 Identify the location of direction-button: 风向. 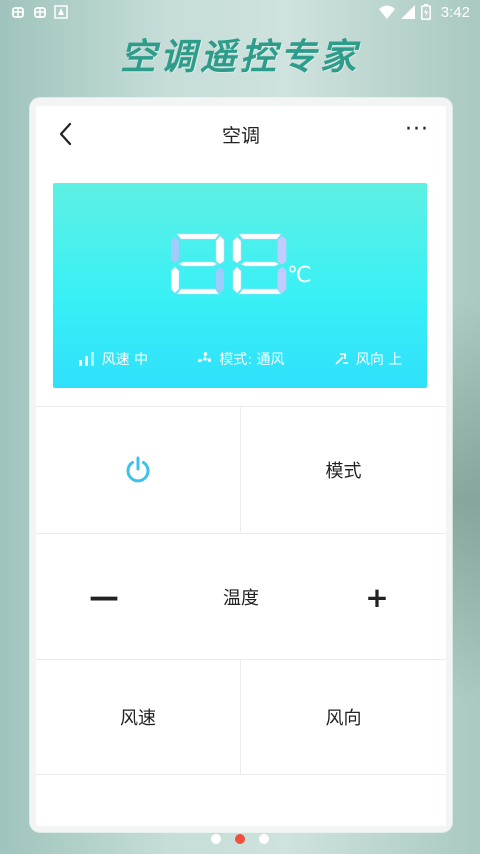
(343, 717).